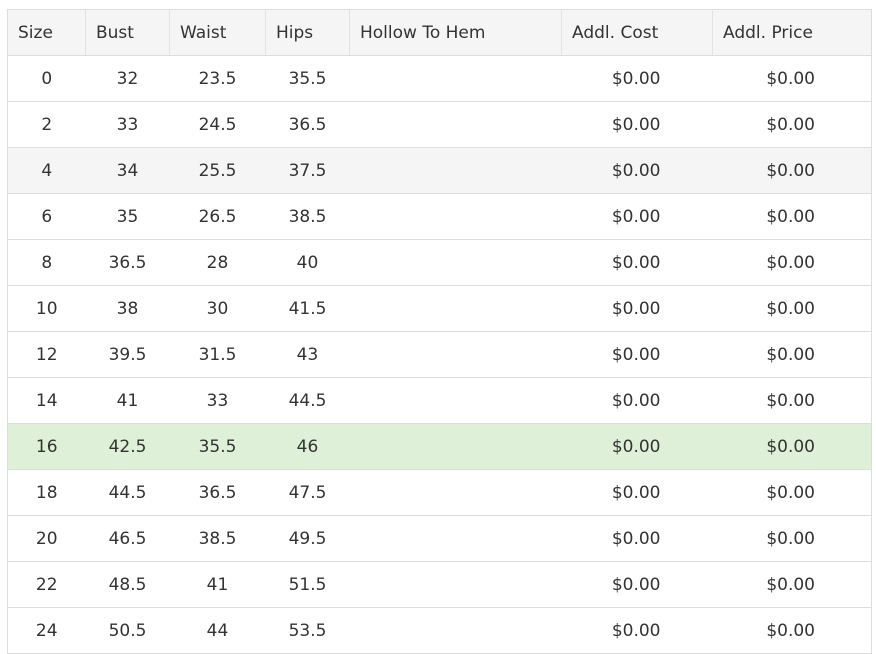  Describe the element at coordinates (46, 354) in the screenshot. I see `cell-size: 12` at that location.